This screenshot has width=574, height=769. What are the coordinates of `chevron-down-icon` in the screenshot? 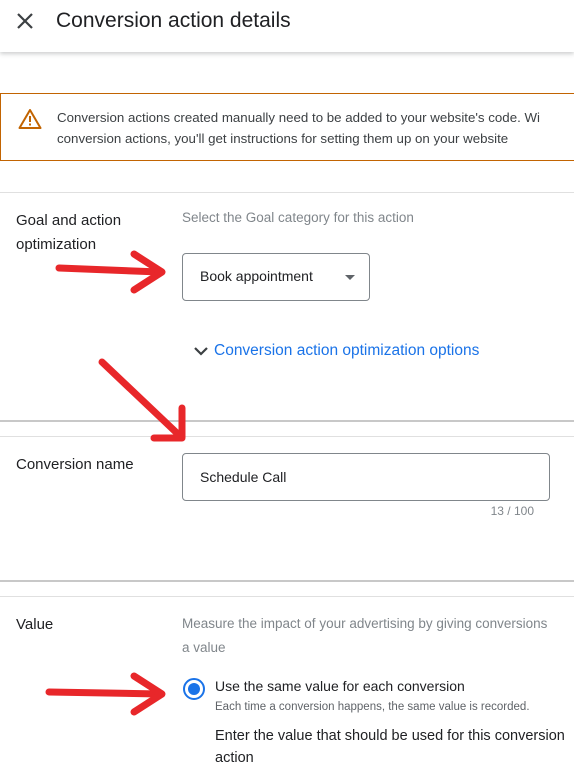 It's located at (201, 351).